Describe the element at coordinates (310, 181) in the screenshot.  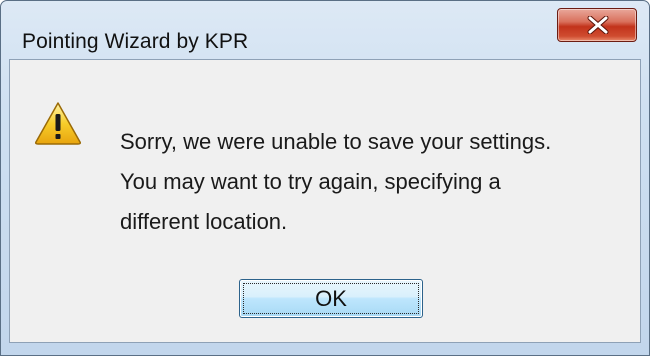
I see `message-line-2: You may want to try again, specifying a` at that location.